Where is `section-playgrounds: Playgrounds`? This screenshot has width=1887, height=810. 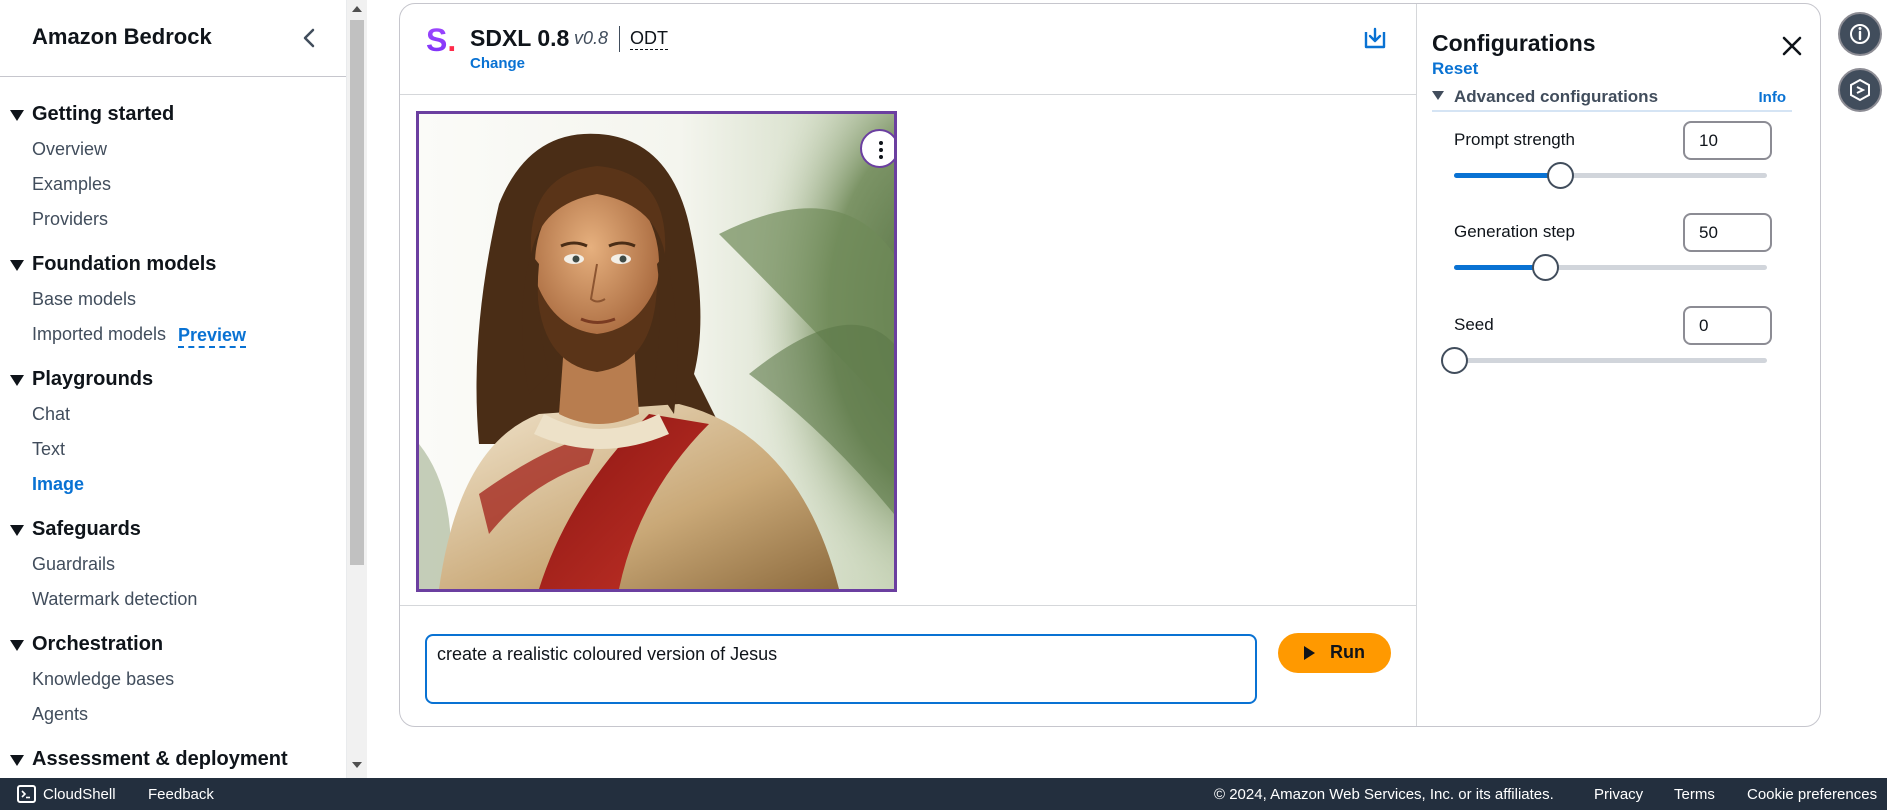
section-playgrounds: Playgrounds is located at coordinates (173, 381).